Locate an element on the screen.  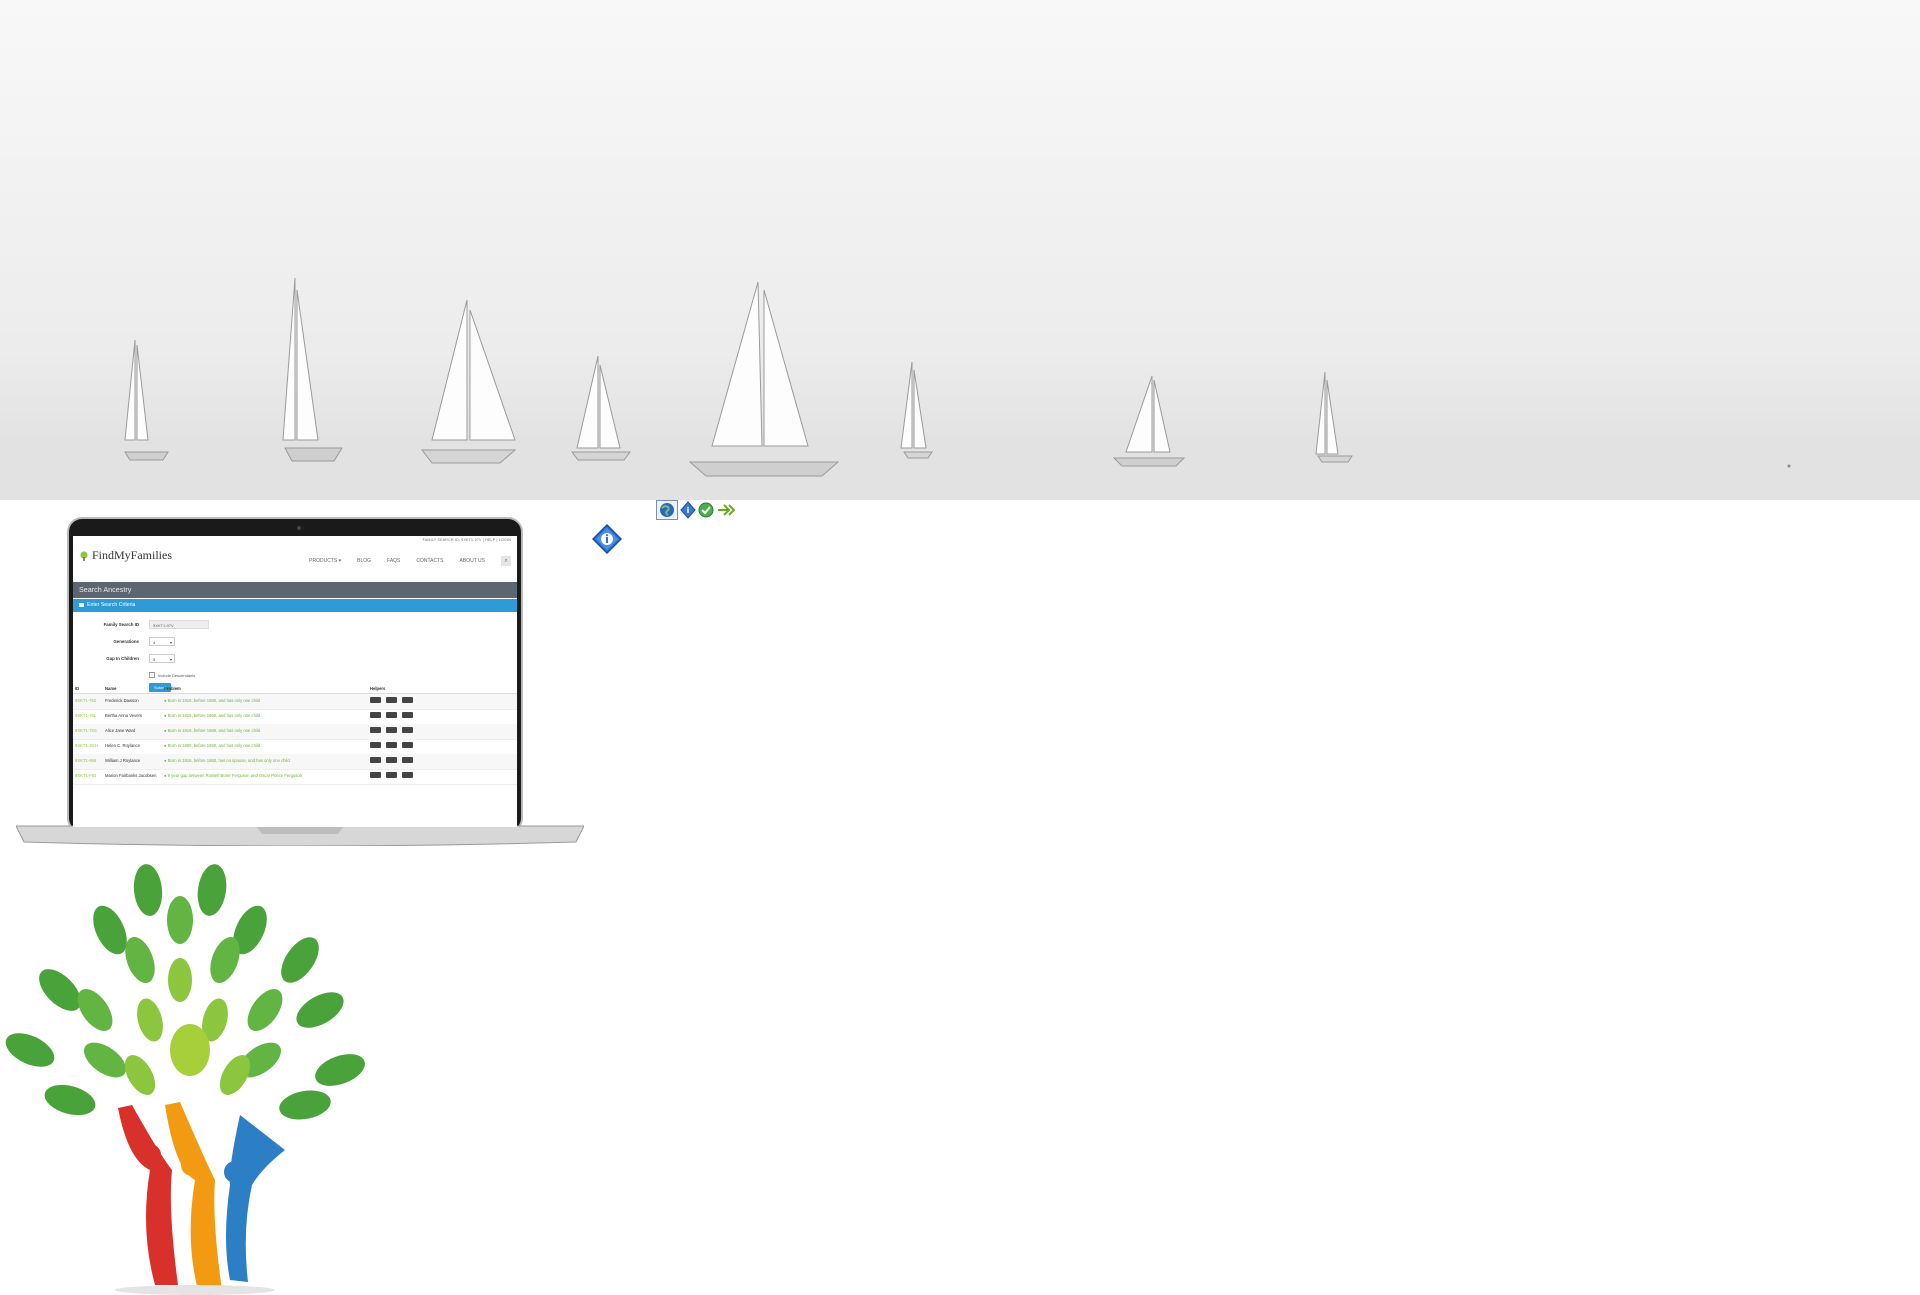
app-brand: FindMyFamilies is located at coordinates (132, 555).